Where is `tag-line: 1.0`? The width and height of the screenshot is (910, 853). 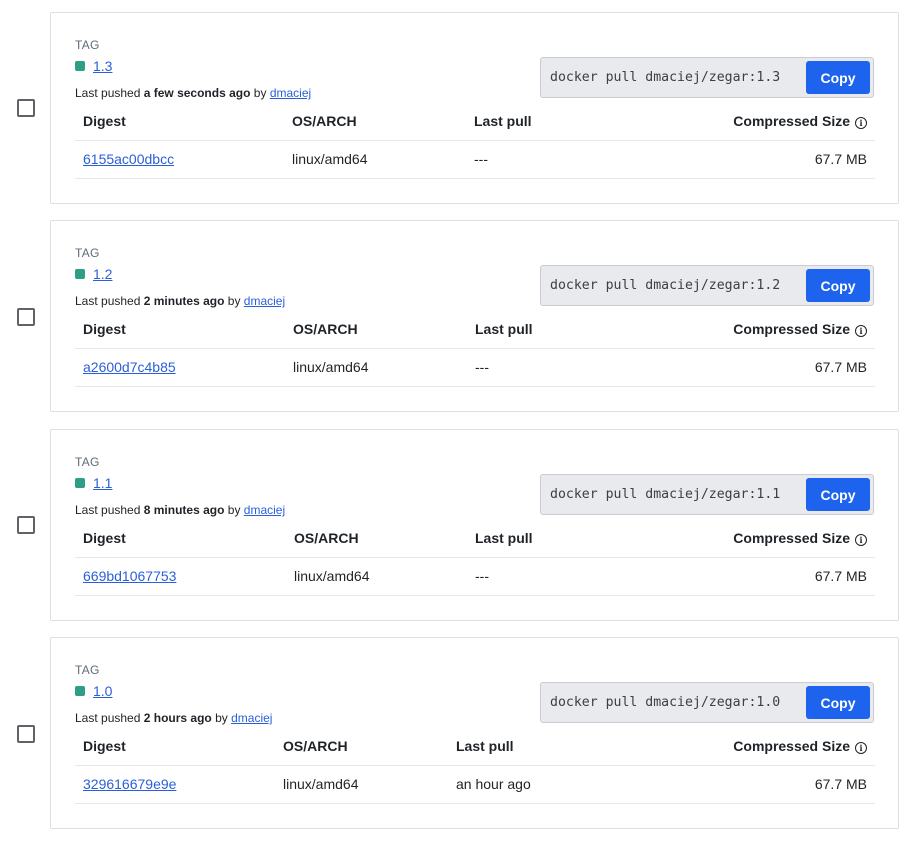
tag-line: 1.0 is located at coordinates (93, 691).